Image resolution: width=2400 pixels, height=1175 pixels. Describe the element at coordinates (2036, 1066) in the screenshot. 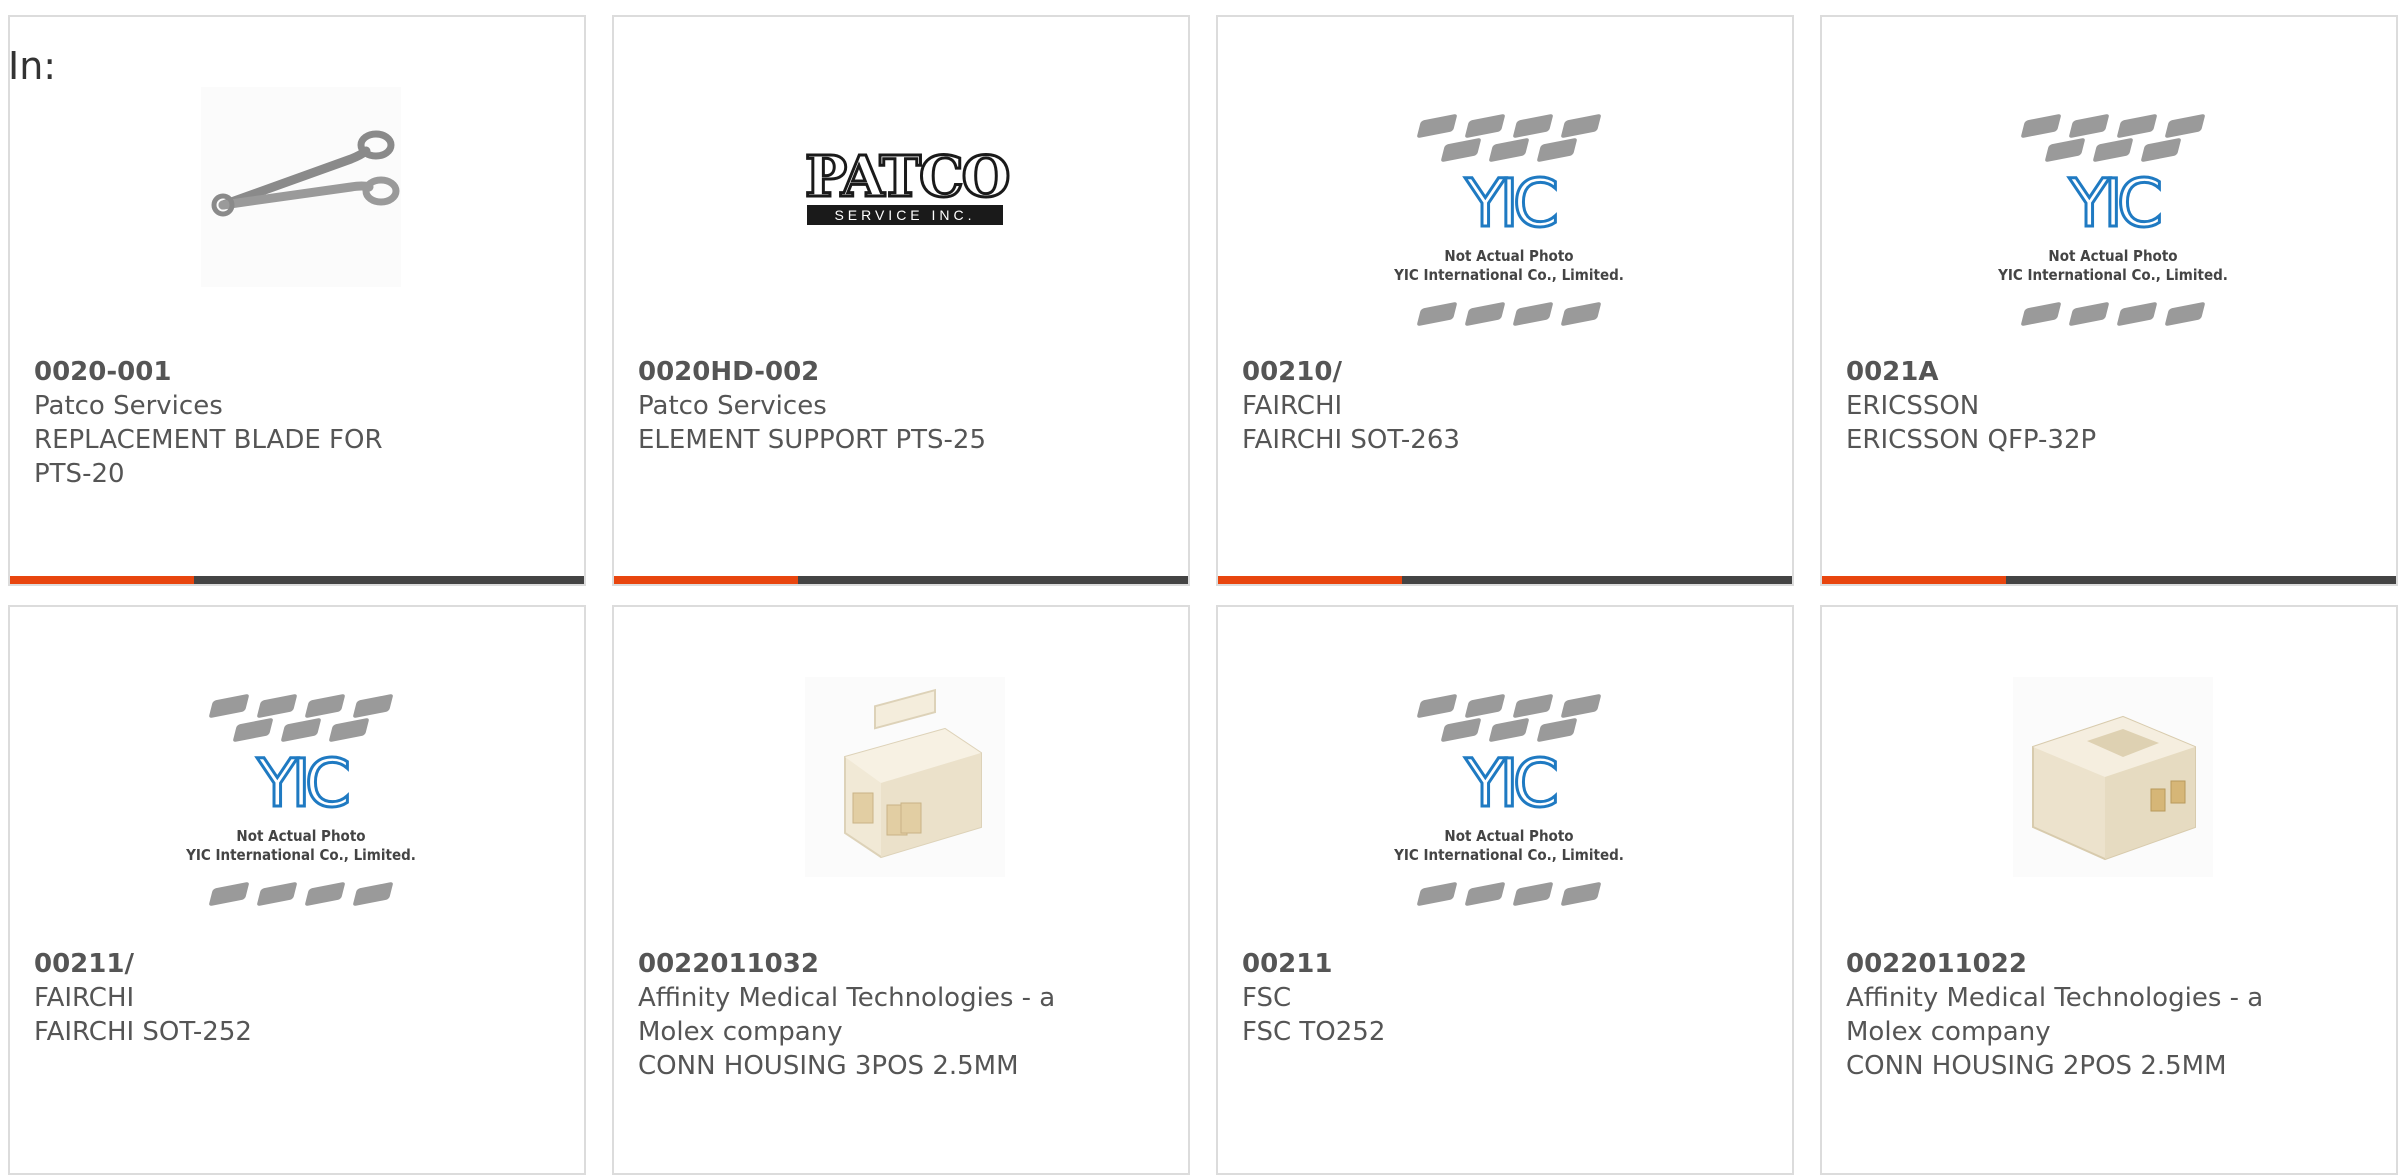

I see `description: CONN HOUSING 2POS 2.5MM` at that location.